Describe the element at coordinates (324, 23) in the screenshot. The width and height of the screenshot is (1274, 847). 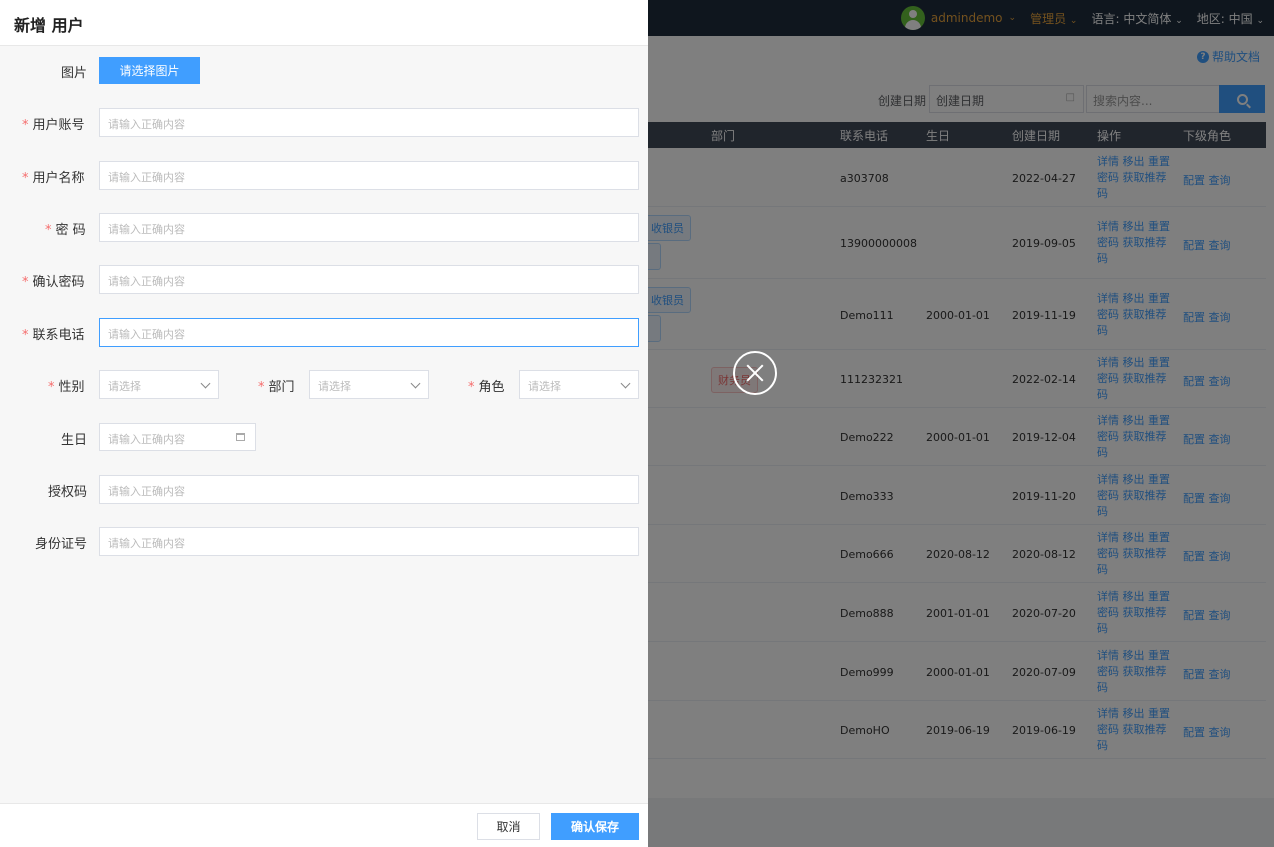
I see `drawer-header: 新增 用户` at that location.